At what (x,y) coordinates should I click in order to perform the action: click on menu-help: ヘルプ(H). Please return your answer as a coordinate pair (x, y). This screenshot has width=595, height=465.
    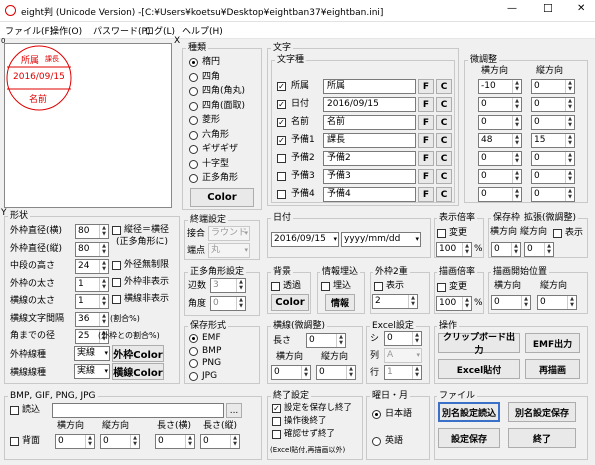
    Looking at the image, I should click on (202, 30).